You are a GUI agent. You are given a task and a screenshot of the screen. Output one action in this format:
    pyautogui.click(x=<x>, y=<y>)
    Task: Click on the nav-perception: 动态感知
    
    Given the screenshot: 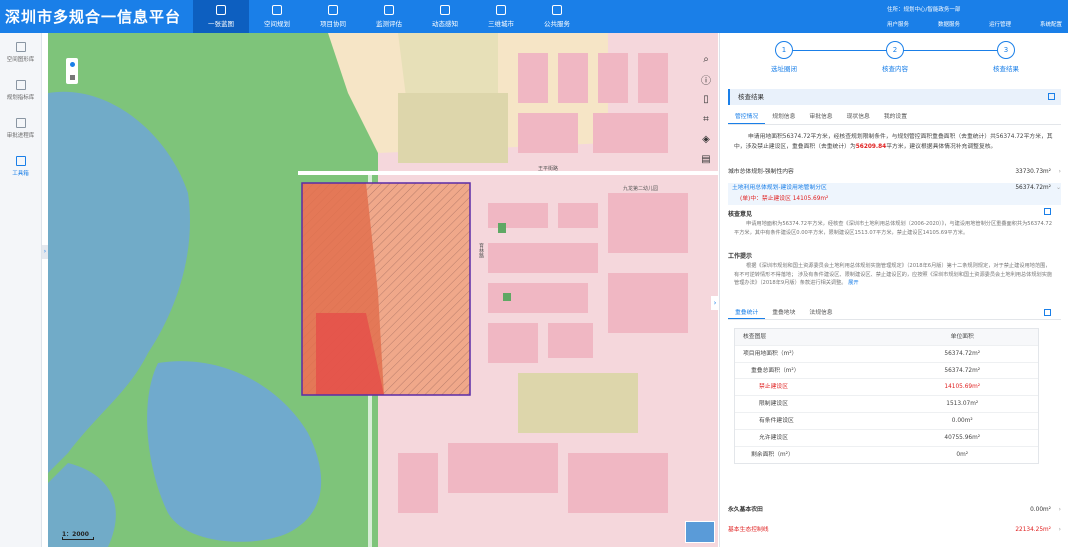 What is the action you would take?
    pyautogui.click(x=445, y=16)
    